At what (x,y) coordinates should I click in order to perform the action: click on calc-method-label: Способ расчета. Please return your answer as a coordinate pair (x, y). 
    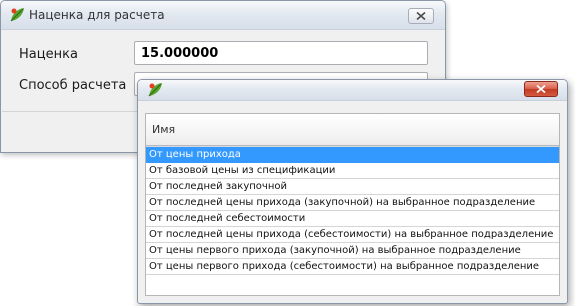
    Looking at the image, I should click on (73, 85).